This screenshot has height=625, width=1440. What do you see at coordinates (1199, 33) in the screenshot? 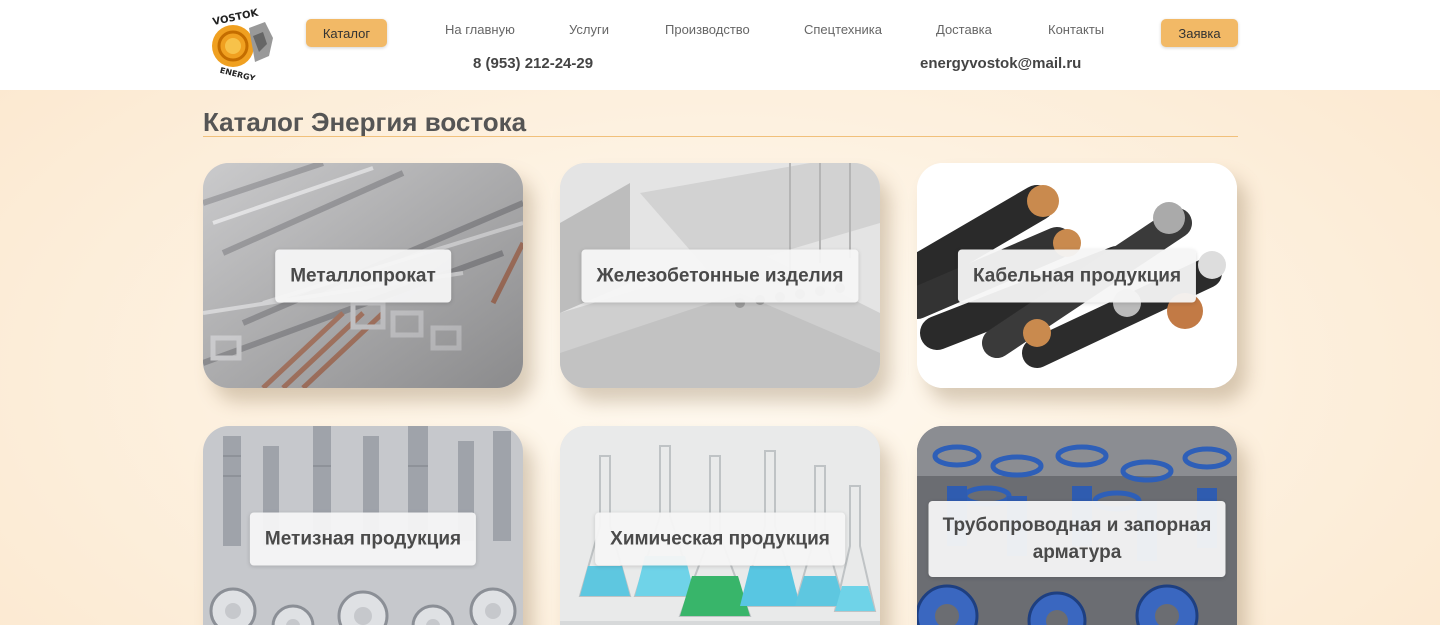
I see `request-button: Заявка` at bounding box center [1199, 33].